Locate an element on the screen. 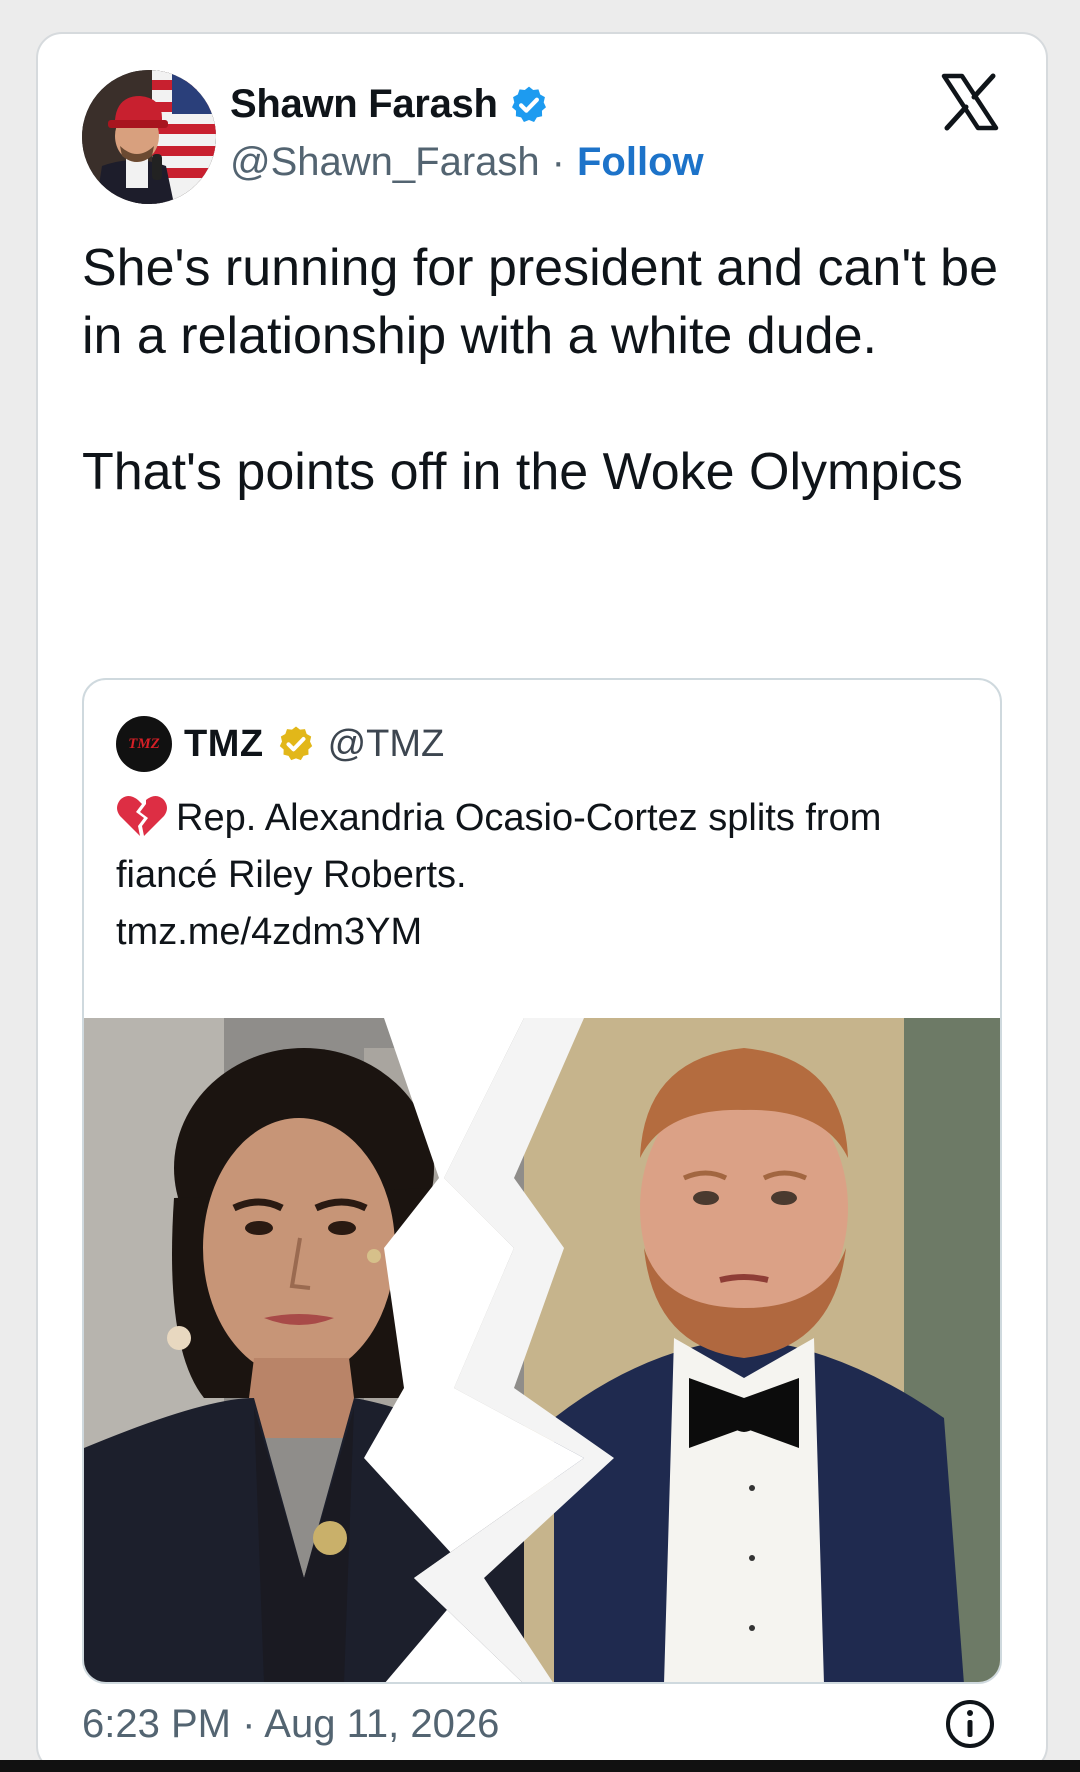 This screenshot has width=1080, height=1772. bottom-bar is located at coordinates (540, 1766).